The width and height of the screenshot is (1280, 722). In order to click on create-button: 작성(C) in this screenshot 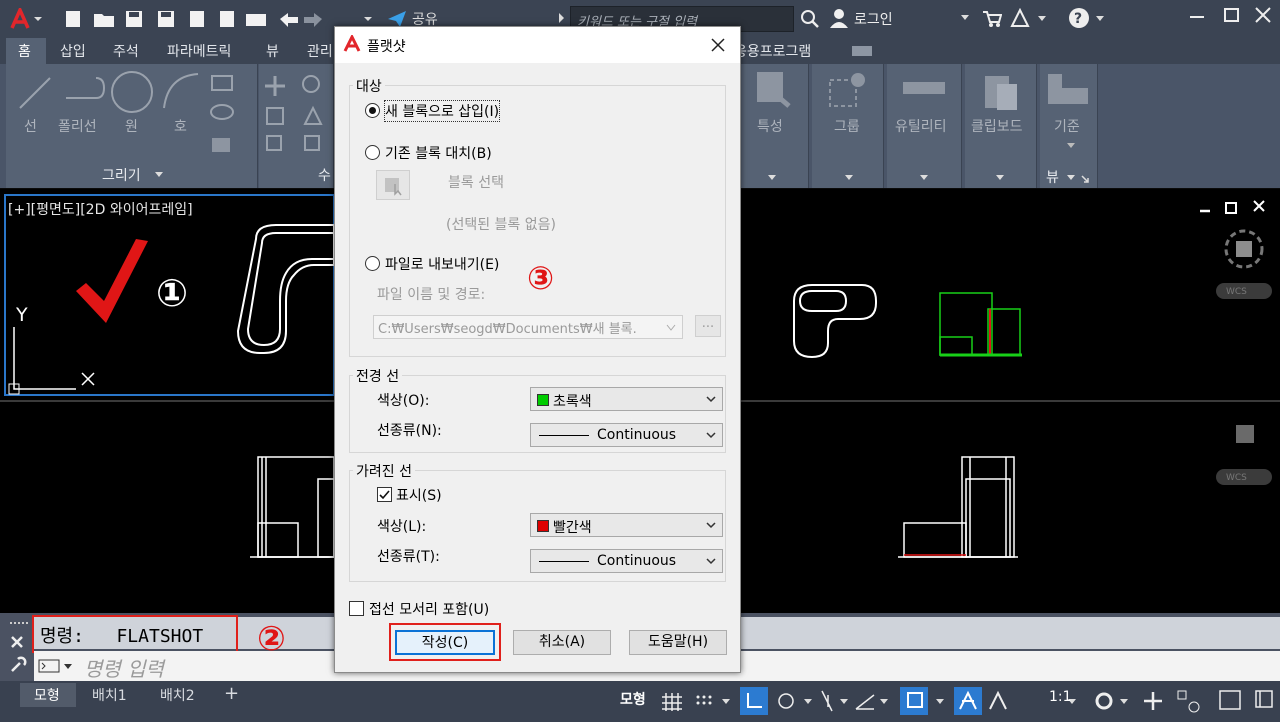, I will do `click(445, 642)`.